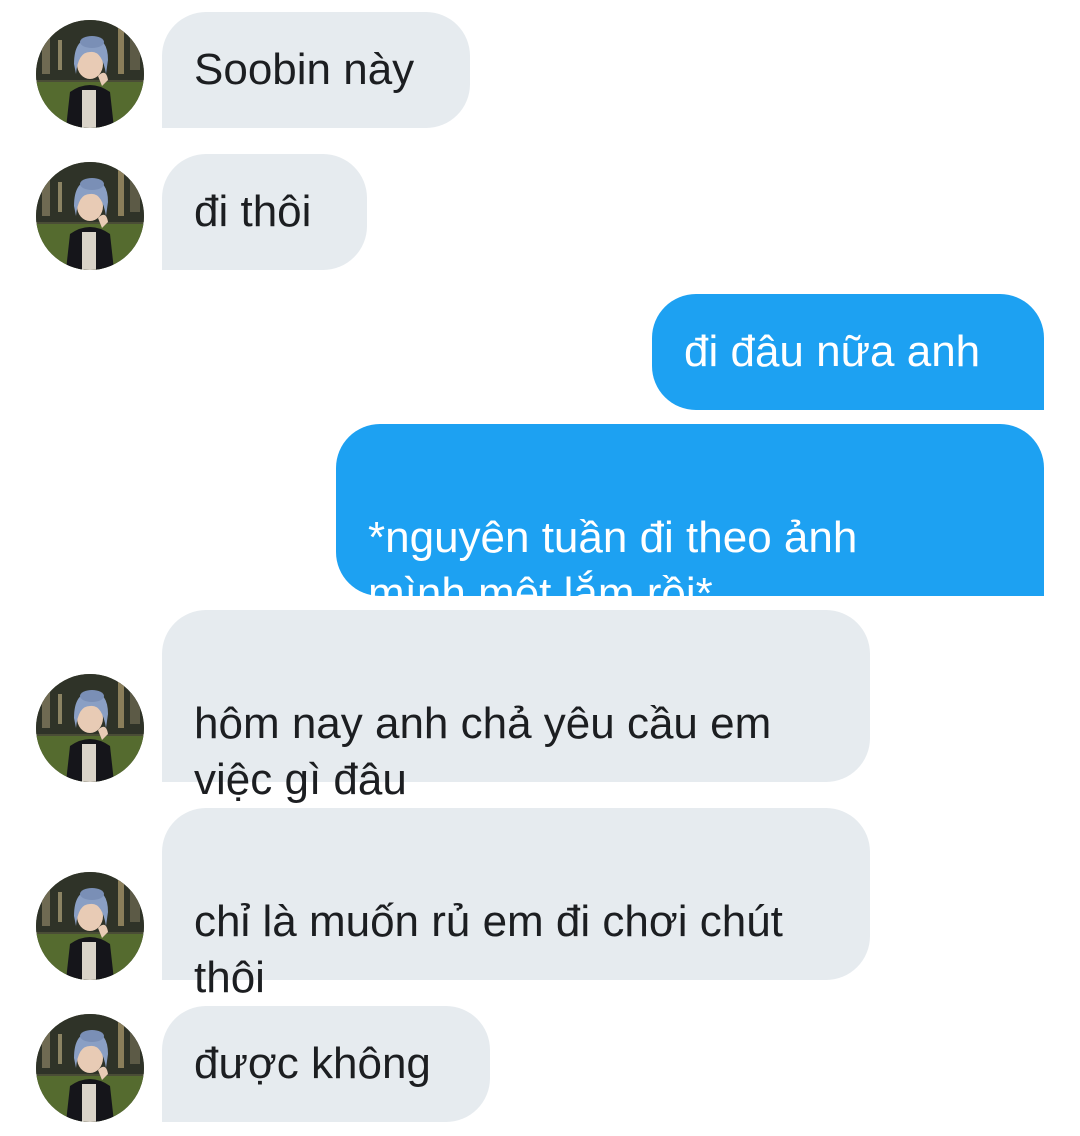 Image resolution: width=1080 pixels, height=1136 pixels. I want to click on message-text: đi thôi, so click(253, 211).